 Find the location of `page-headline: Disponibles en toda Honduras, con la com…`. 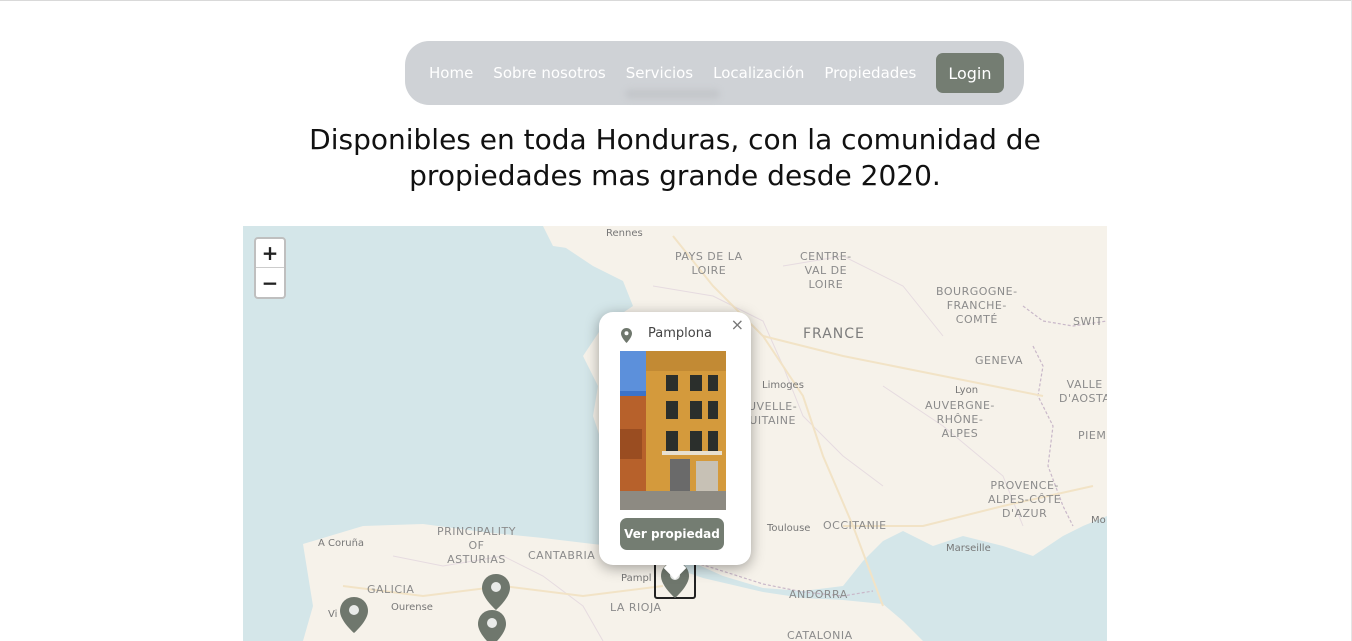

page-headline: Disponibles en toda Honduras, con la com… is located at coordinates (675, 158).